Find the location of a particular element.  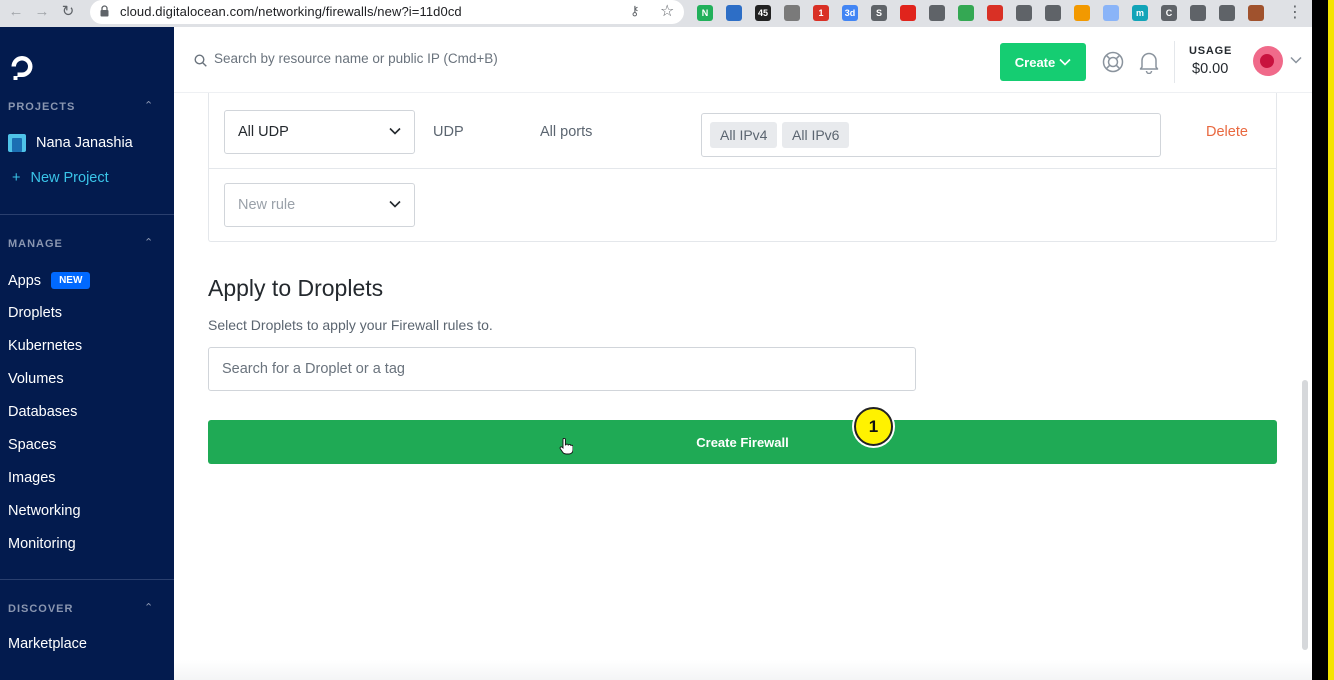

sidebar-item-images: Images is located at coordinates (32, 478).